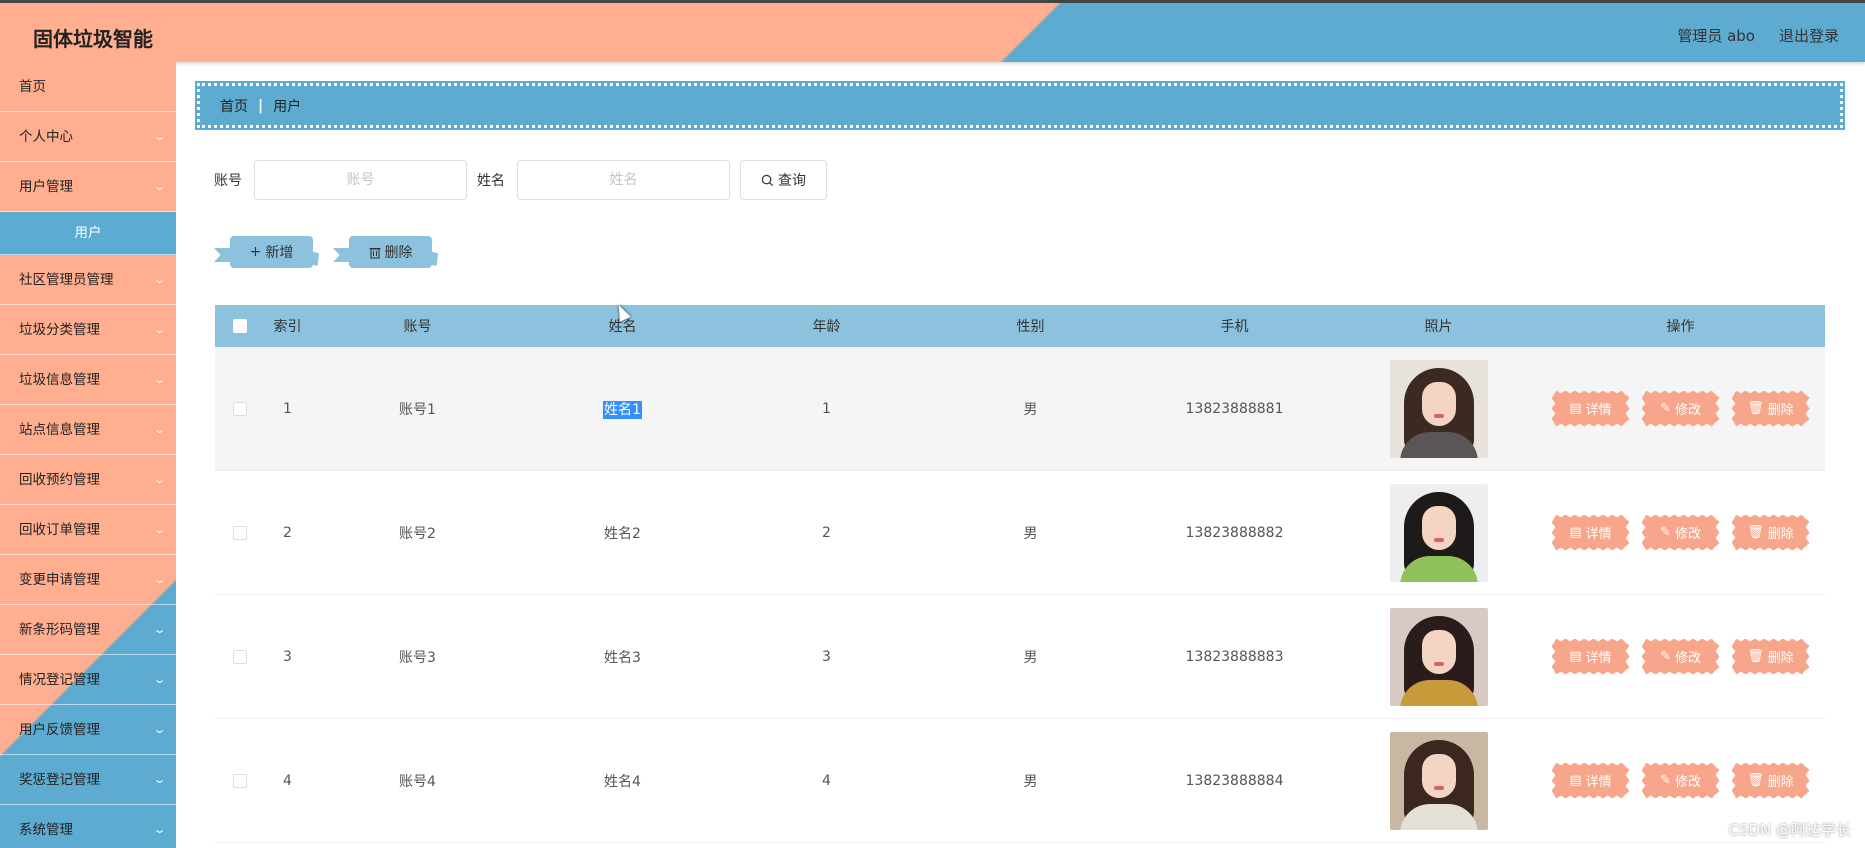 This screenshot has height=848, width=1865. What do you see at coordinates (287, 780) in the screenshot?
I see `cell-index: 4` at bounding box center [287, 780].